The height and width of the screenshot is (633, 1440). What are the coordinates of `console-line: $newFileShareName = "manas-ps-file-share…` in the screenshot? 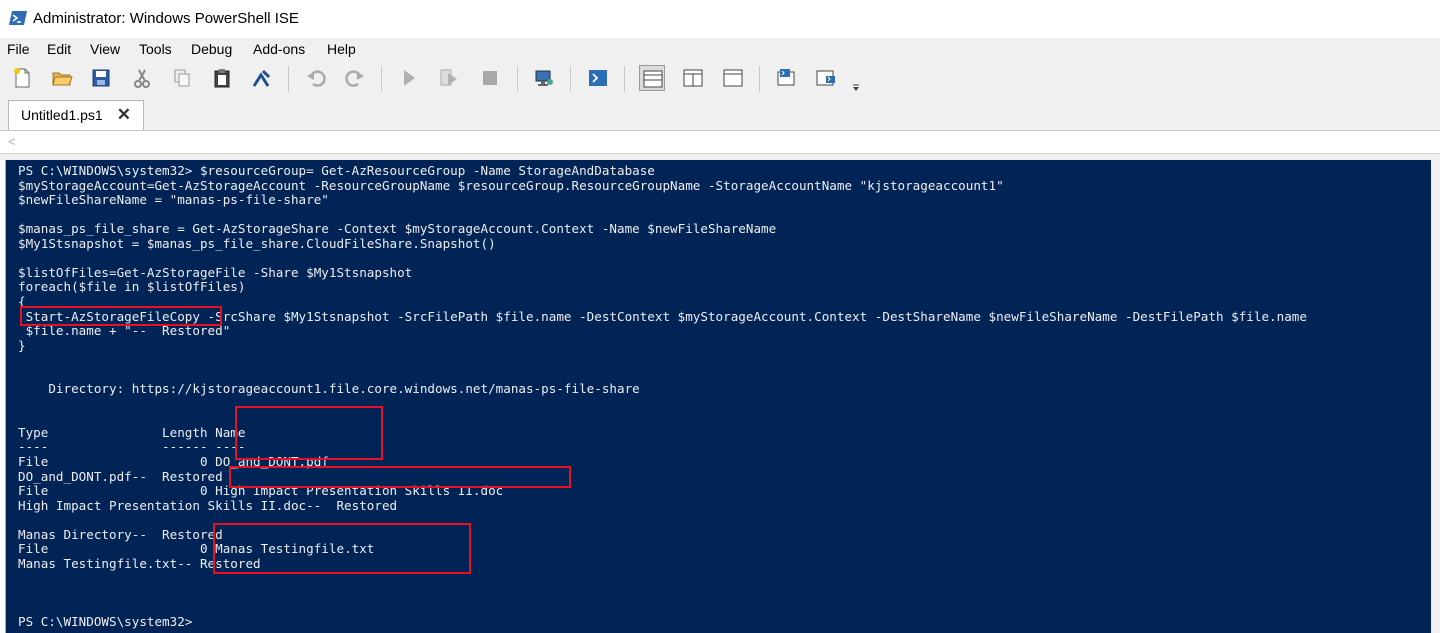 It's located at (173, 200).